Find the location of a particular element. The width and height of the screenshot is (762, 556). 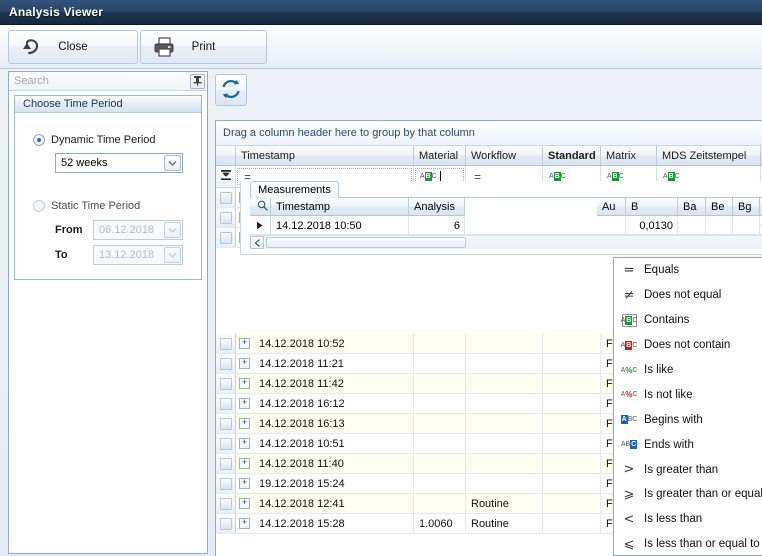

detail-column-header-b: B is located at coordinates (652, 207).